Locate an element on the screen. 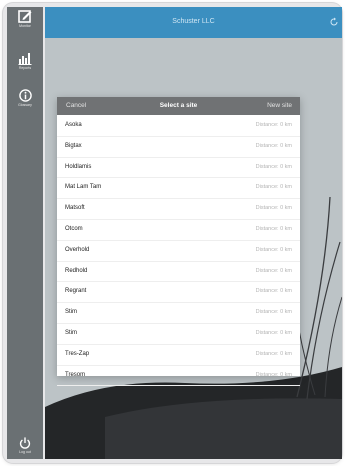  site-name: Redhold is located at coordinates (76, 270).